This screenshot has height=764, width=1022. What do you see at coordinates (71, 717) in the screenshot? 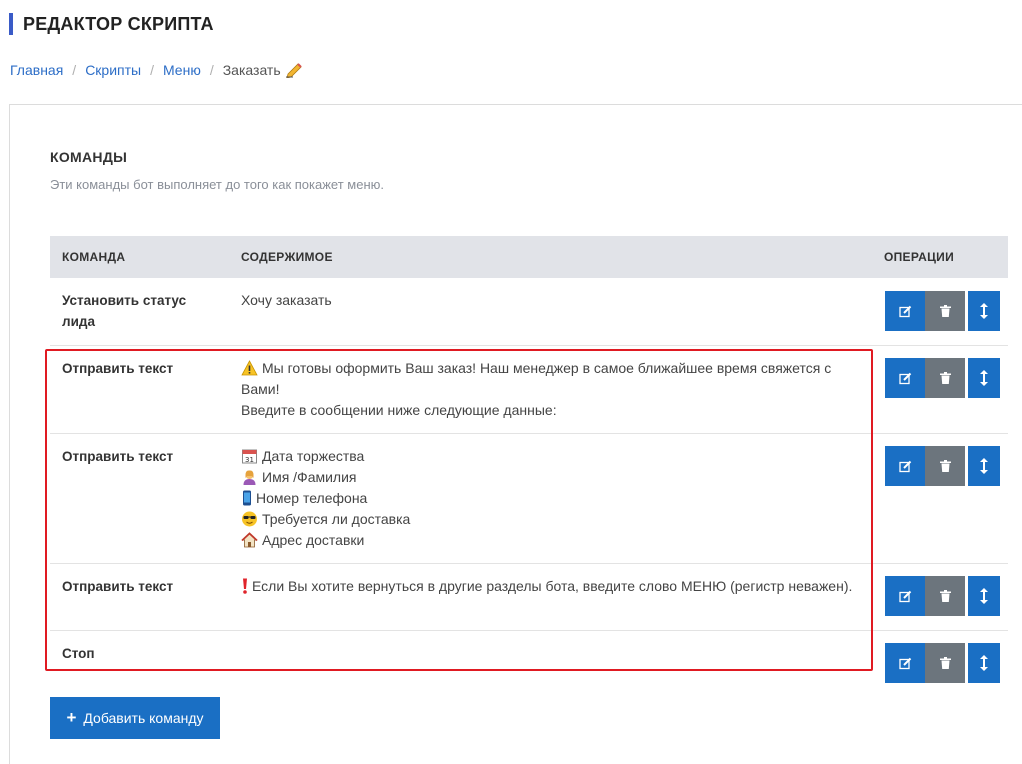
I see `plus-icon: +` at bounding box center [71, 717].